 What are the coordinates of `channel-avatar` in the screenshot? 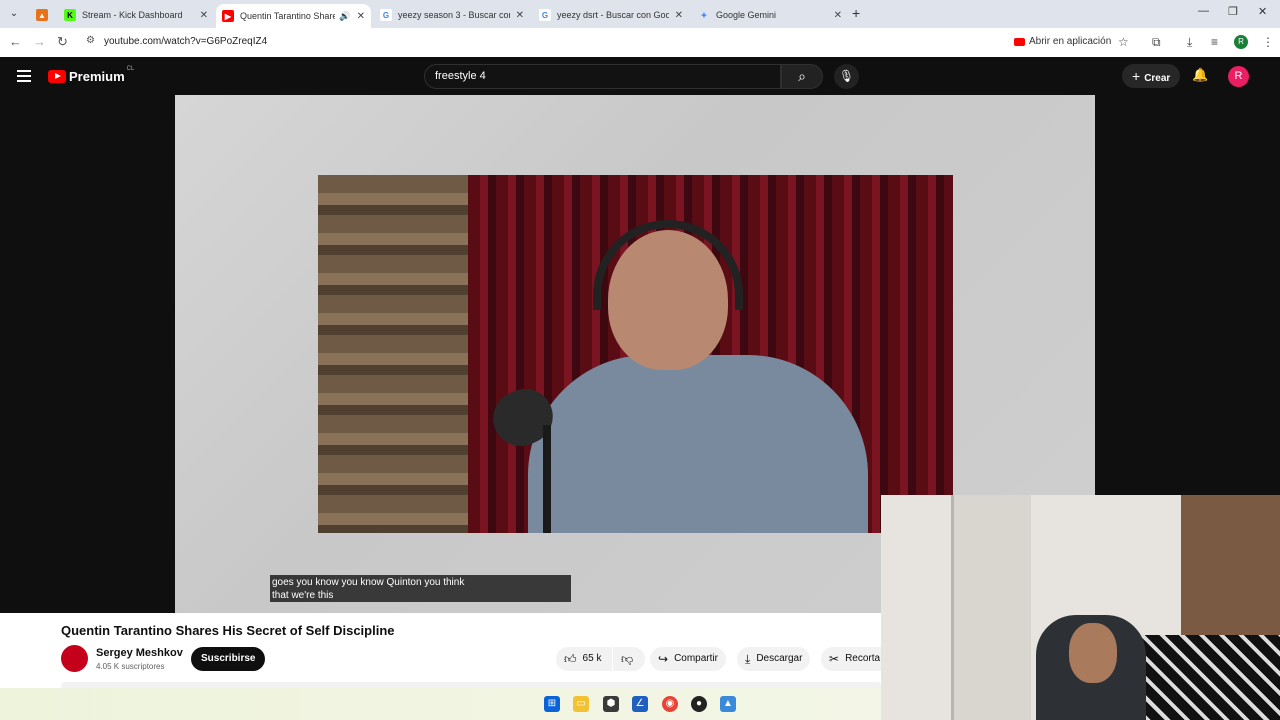 It's located at (74, 658).